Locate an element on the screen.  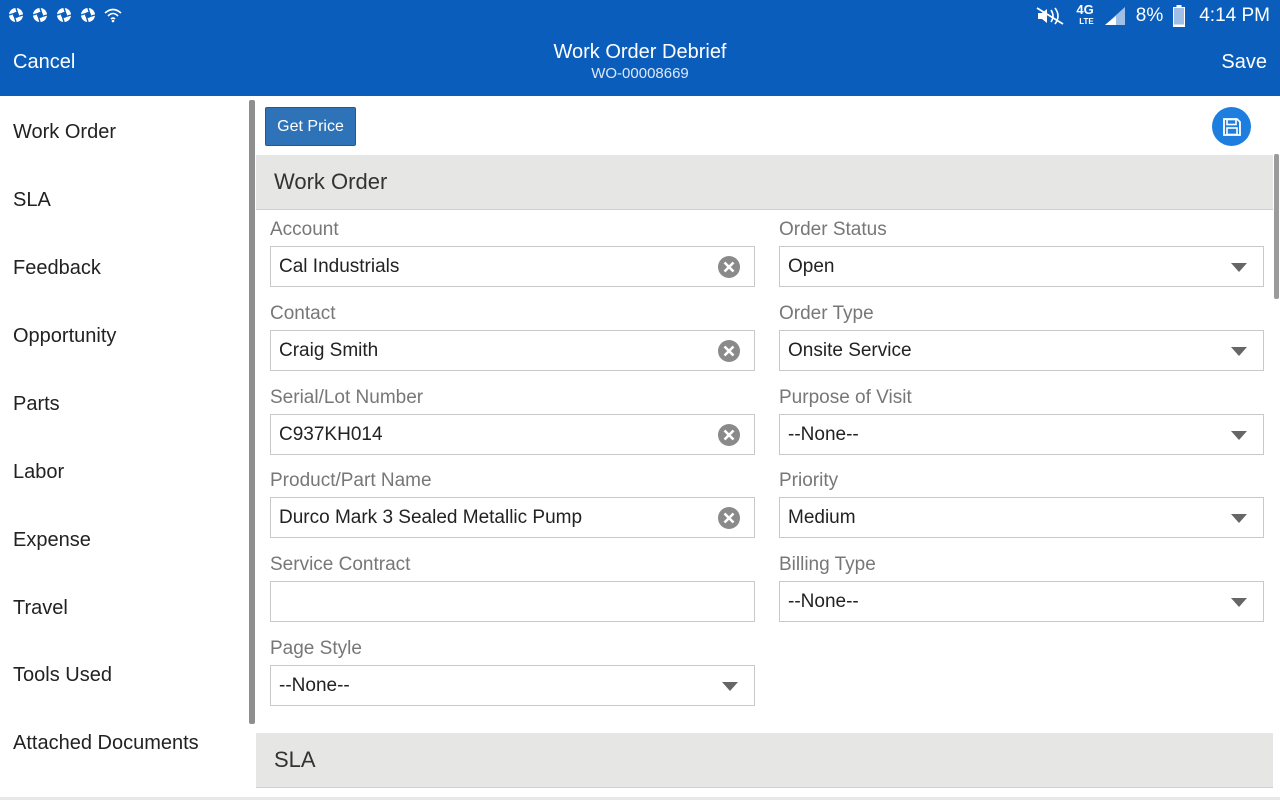
sidebar-item-opportunity: Opportunity is located at coordinates (64, 336).